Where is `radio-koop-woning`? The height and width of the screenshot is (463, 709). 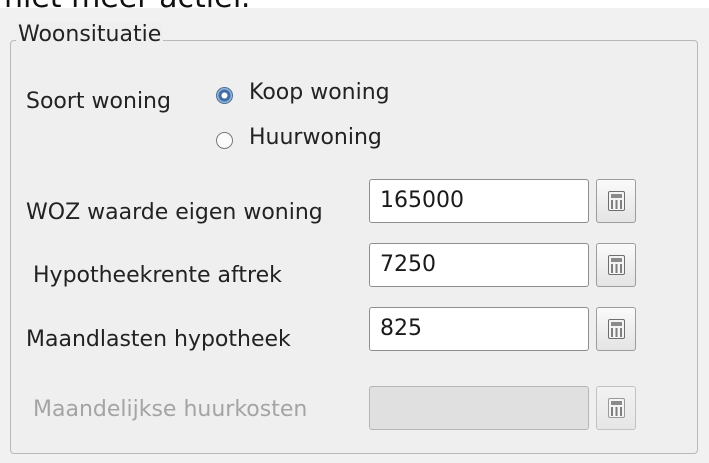
radio-koop-woning is located at coordinates (224, 95).